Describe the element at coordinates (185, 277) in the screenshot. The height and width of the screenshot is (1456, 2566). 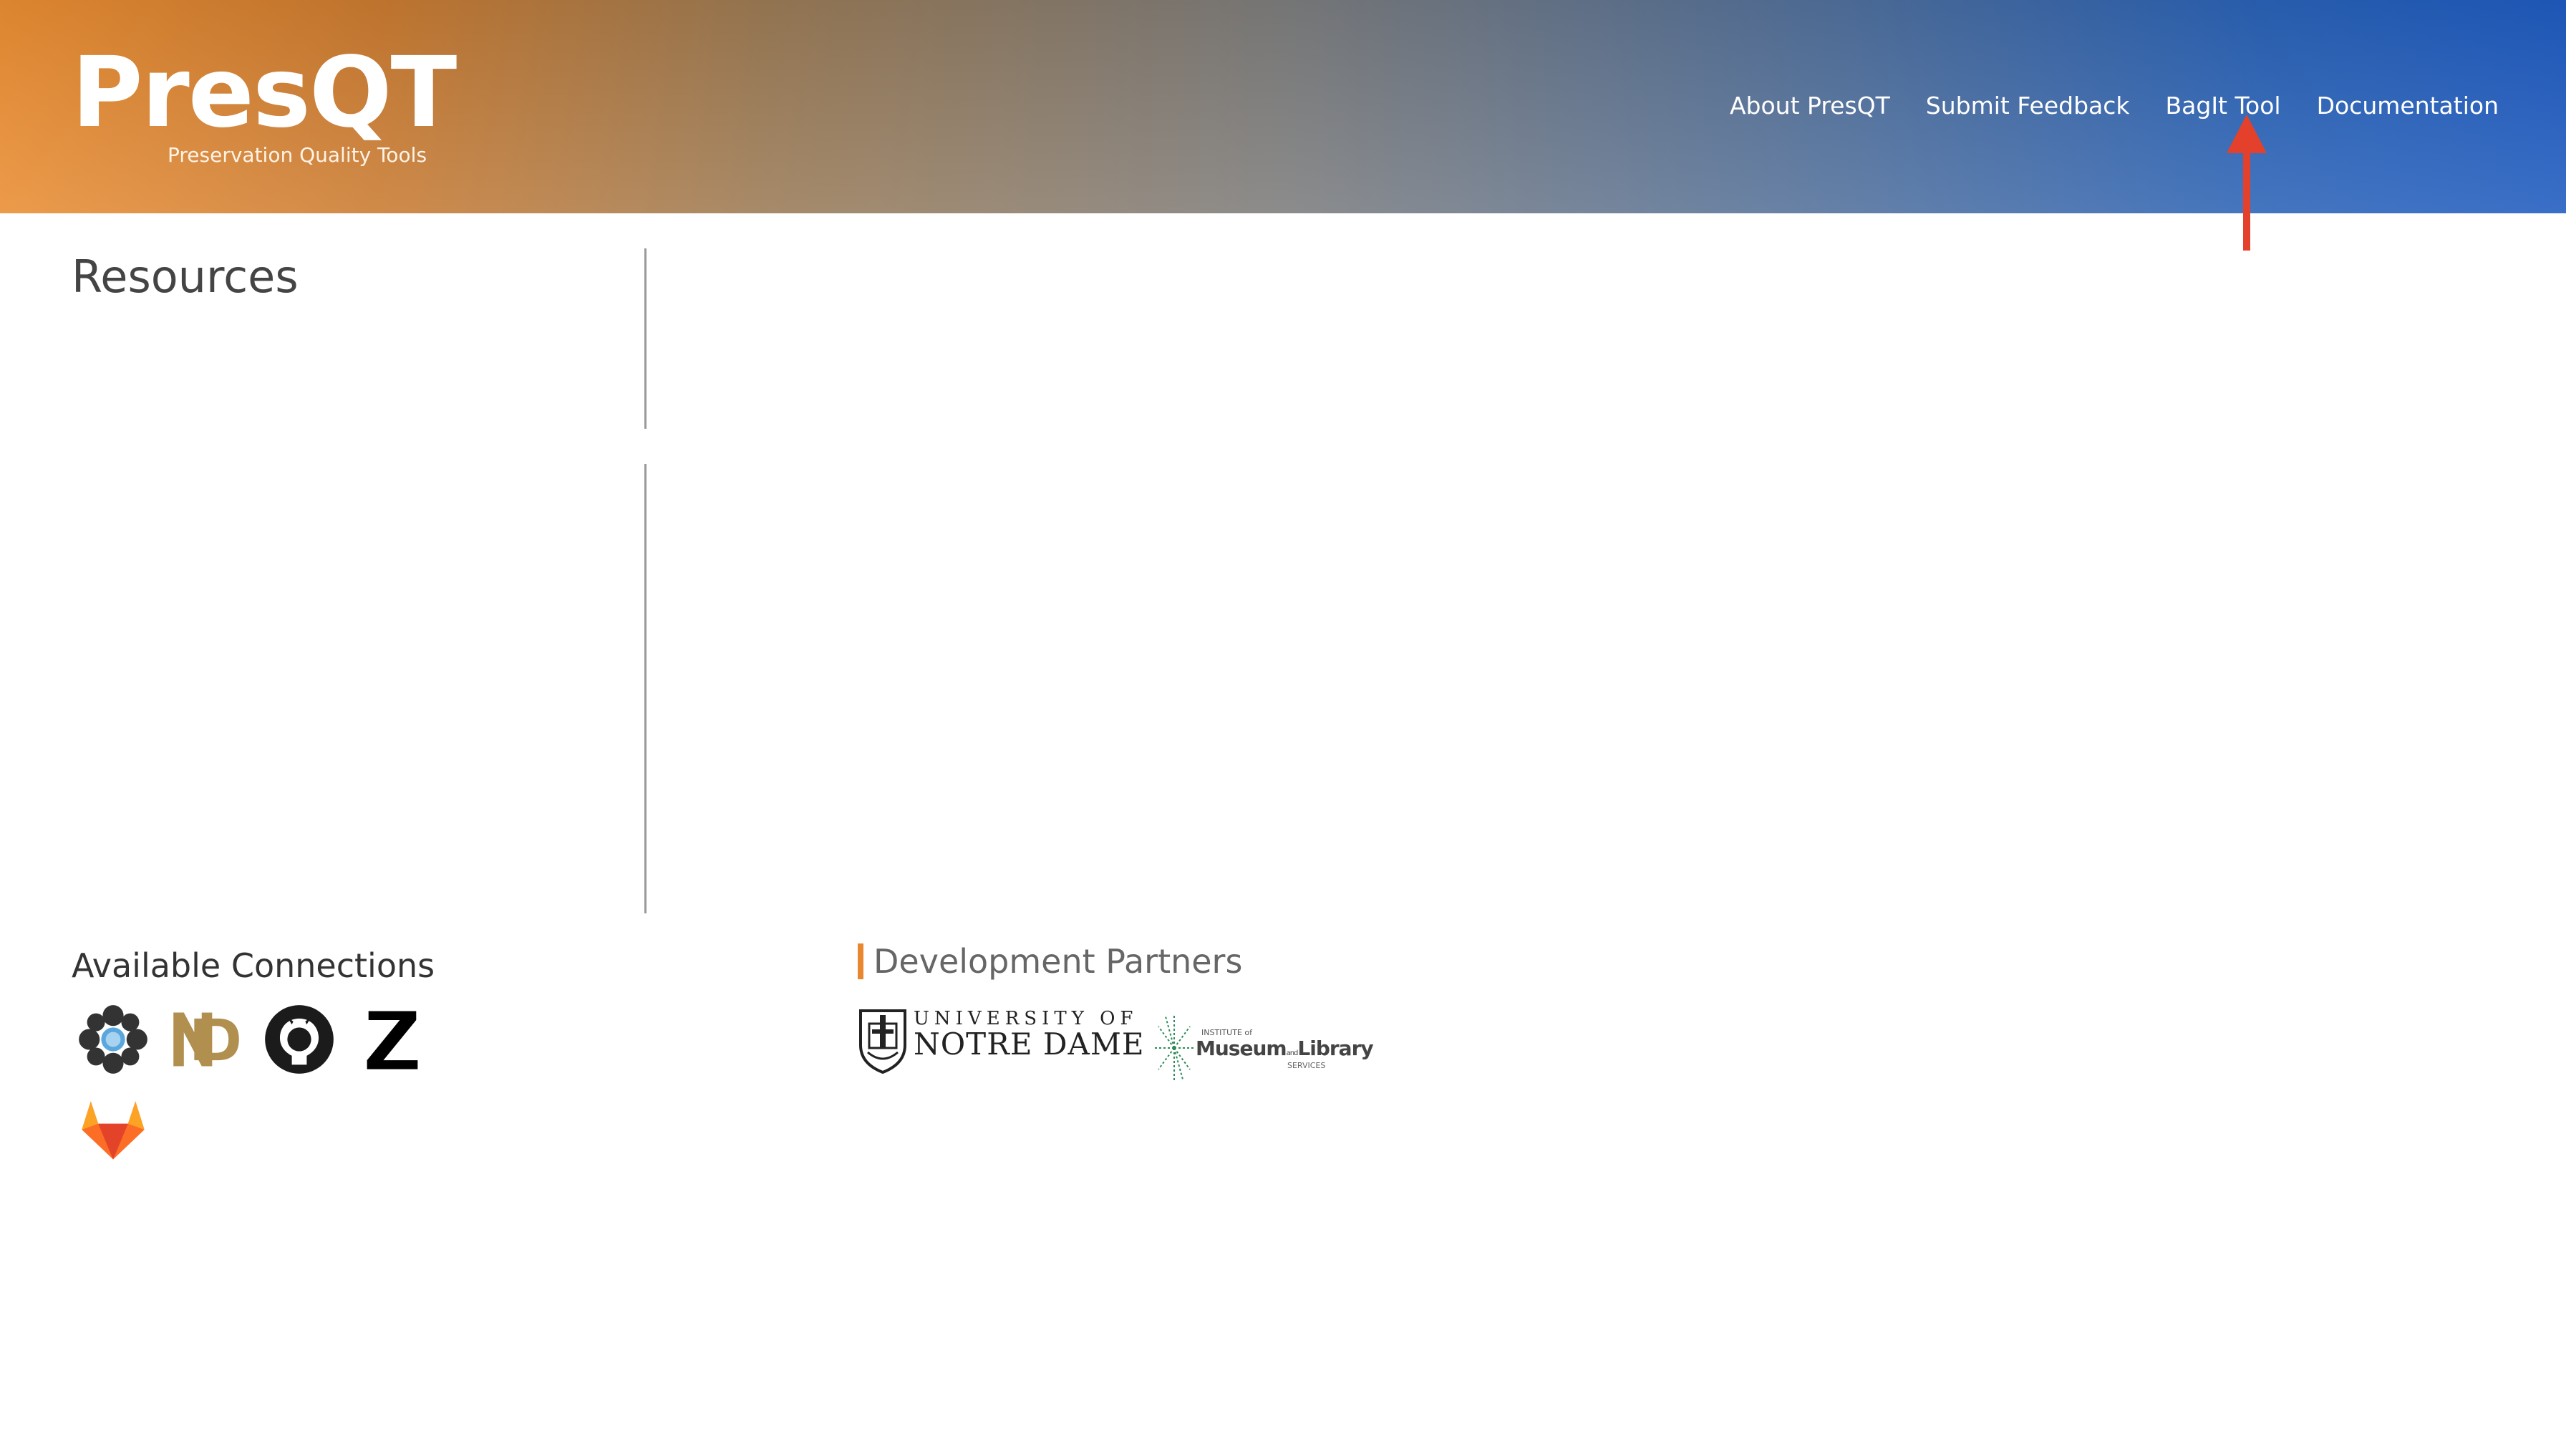
I see `resources-title: Resources` at that location.